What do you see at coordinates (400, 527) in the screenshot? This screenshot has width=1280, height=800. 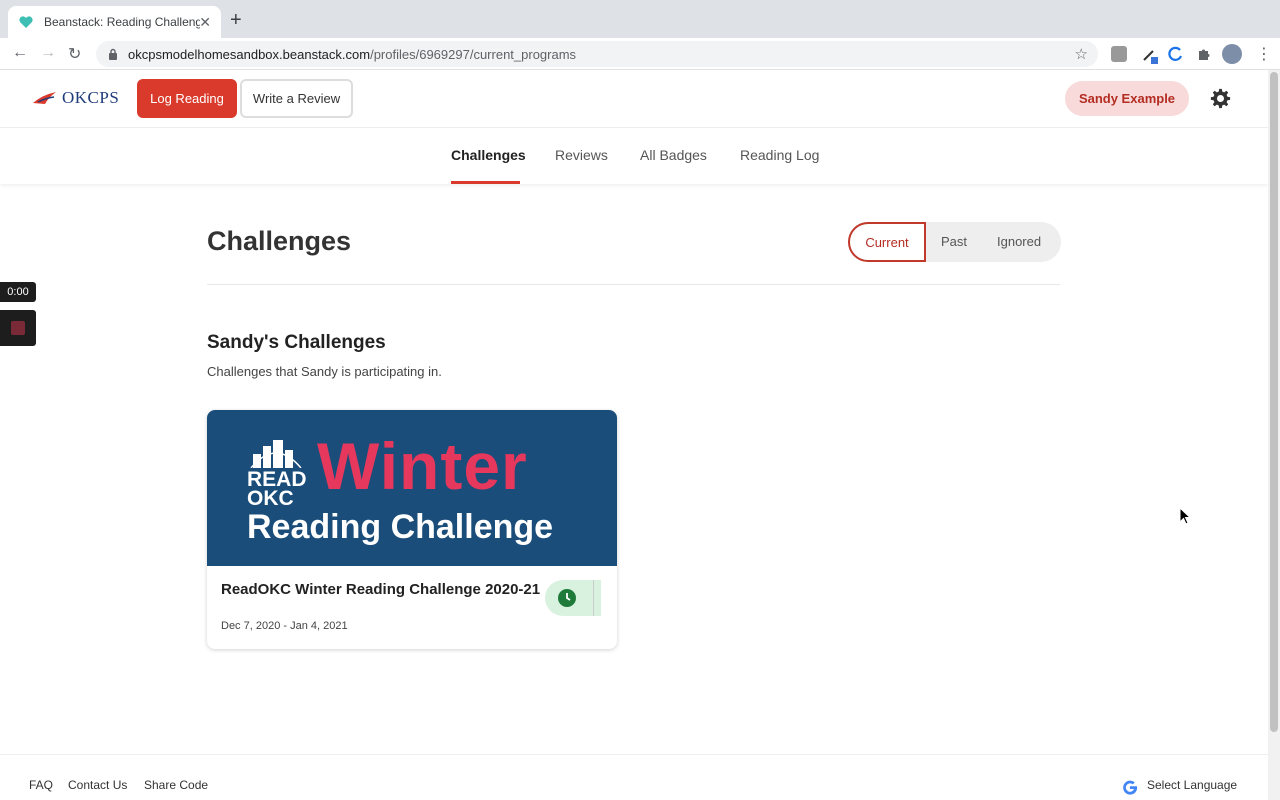 I see `banner-reading-challenge-text: Reading Challenge` at bounding box center [400, 527].